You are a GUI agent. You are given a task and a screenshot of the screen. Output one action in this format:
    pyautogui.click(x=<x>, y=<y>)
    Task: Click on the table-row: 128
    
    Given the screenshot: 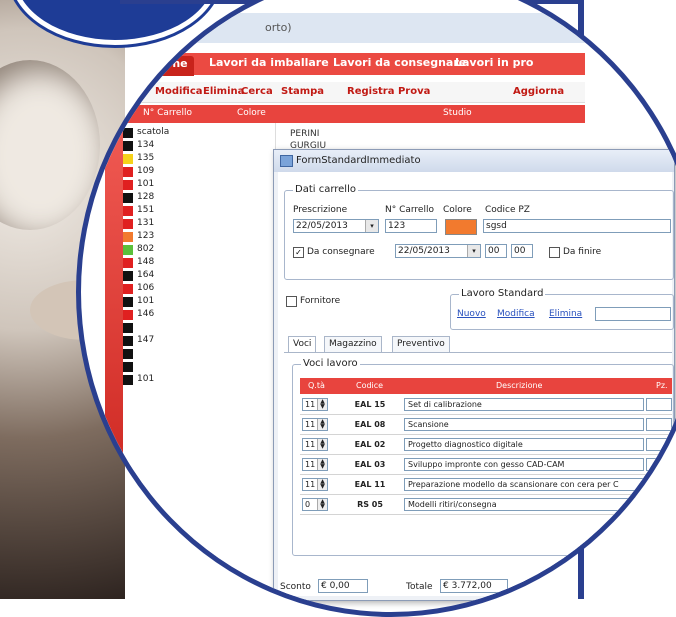 What is the action you would take?
    pyautogui.click(x=199, y=198)
    